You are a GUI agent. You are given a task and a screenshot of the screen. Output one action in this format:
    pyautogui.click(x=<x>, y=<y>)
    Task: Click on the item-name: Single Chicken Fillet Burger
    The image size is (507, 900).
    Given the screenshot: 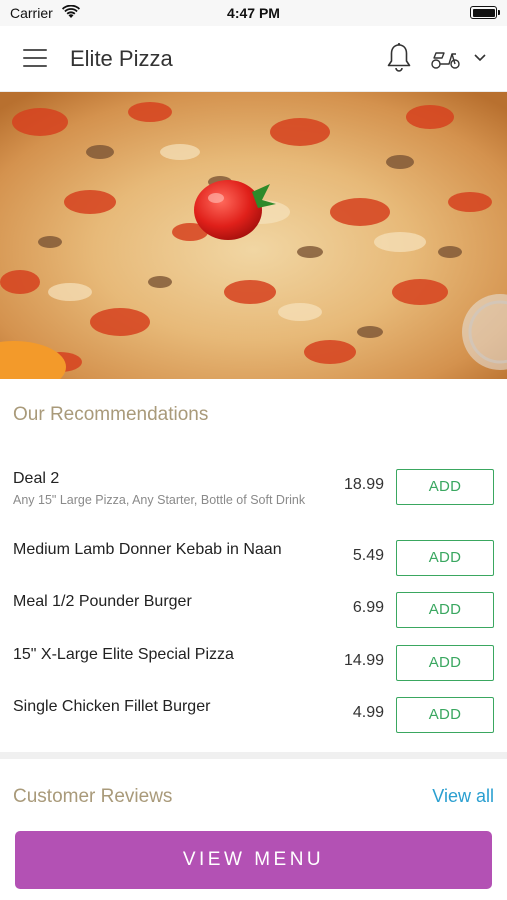 What is the action you would take?
    pyautogui.click(x=112, y=706)
    